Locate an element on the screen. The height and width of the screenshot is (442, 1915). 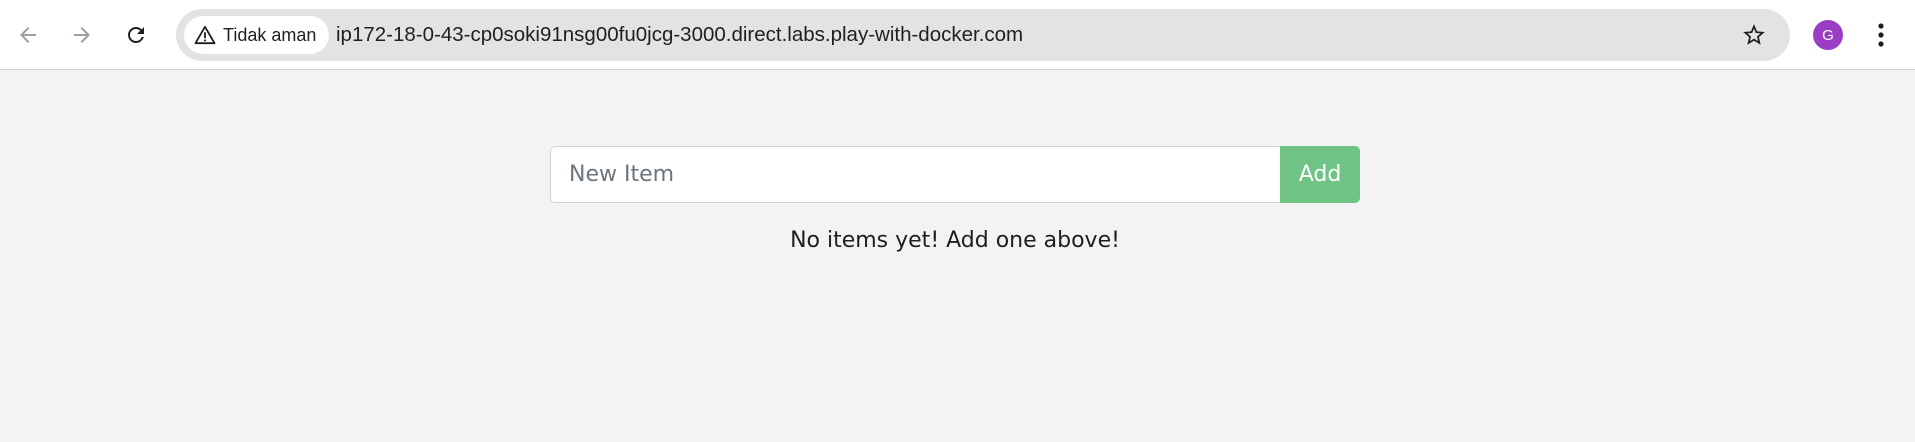
browser-menu-button is located at coordinates (1881, 35).